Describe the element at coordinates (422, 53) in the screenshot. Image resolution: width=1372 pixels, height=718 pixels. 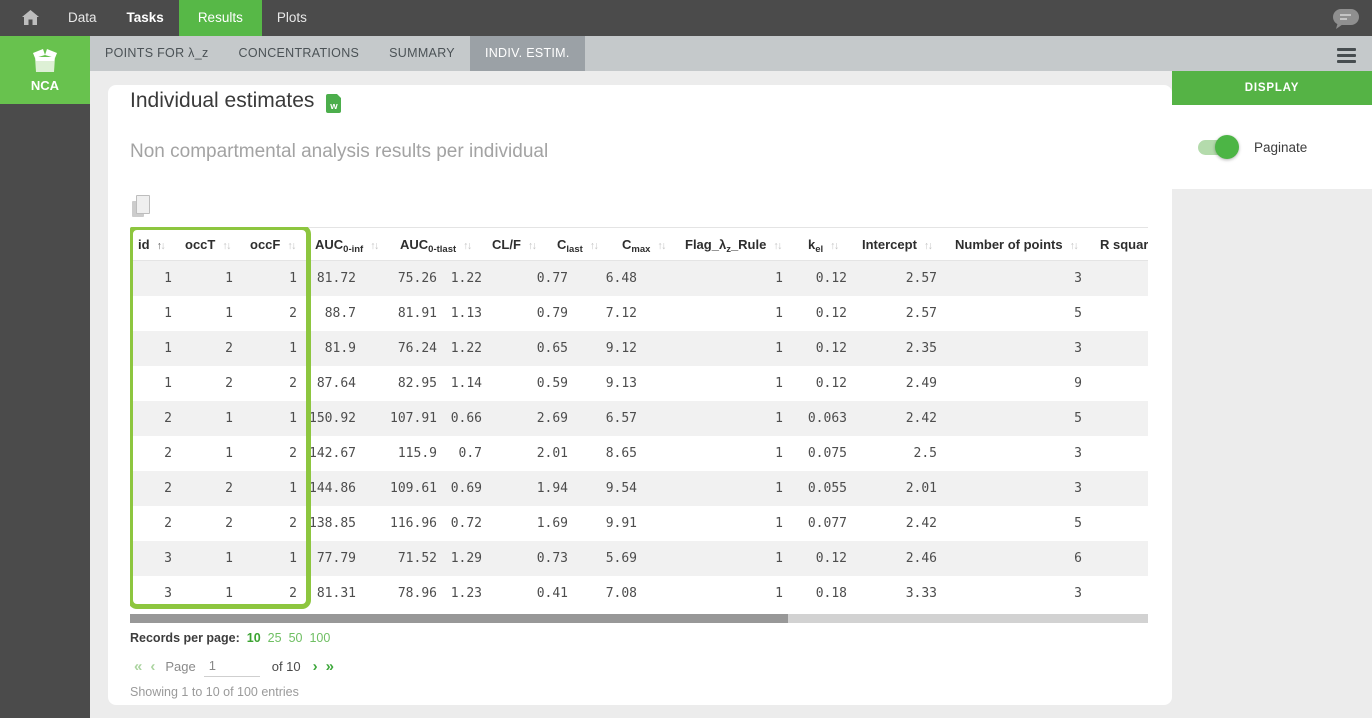
I see `tab-summary: SUMMARY` at that location.